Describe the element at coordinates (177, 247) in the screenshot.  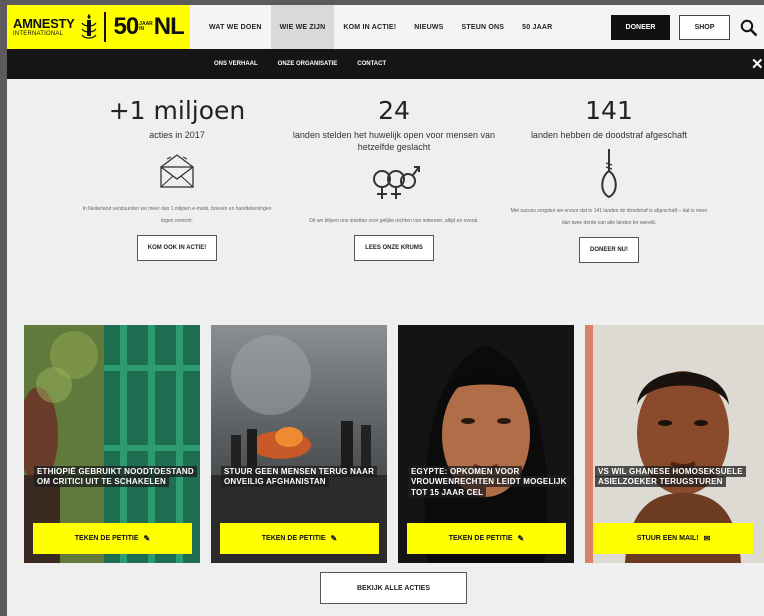
I see `kom-ook-in-actie-button: KOM OOK IN ACTIE!` at that location.